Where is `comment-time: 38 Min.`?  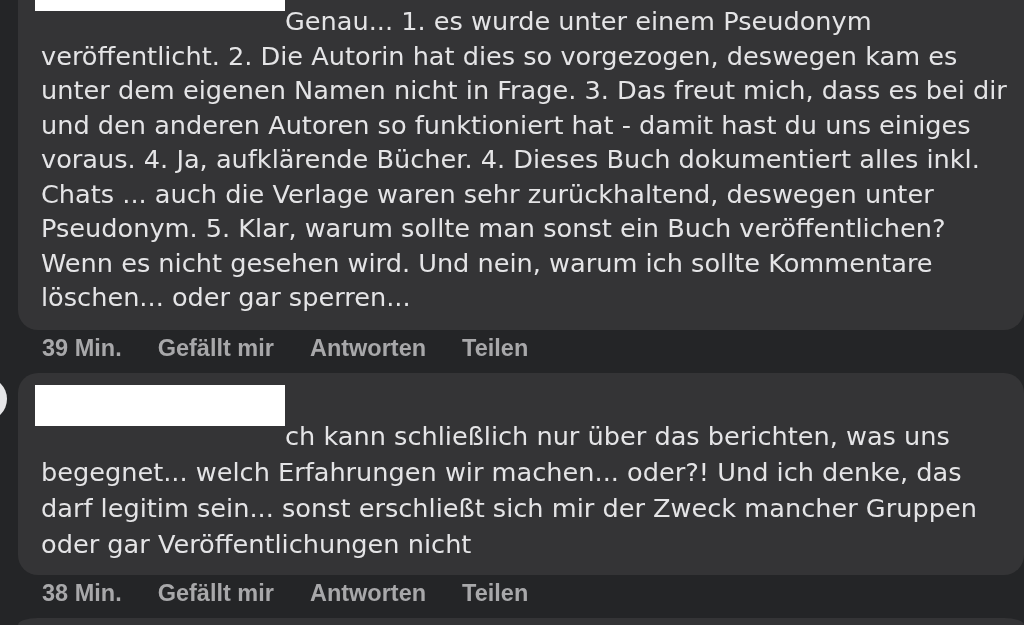 comment-time: 38 Min. is located at coordinates (82, 593).